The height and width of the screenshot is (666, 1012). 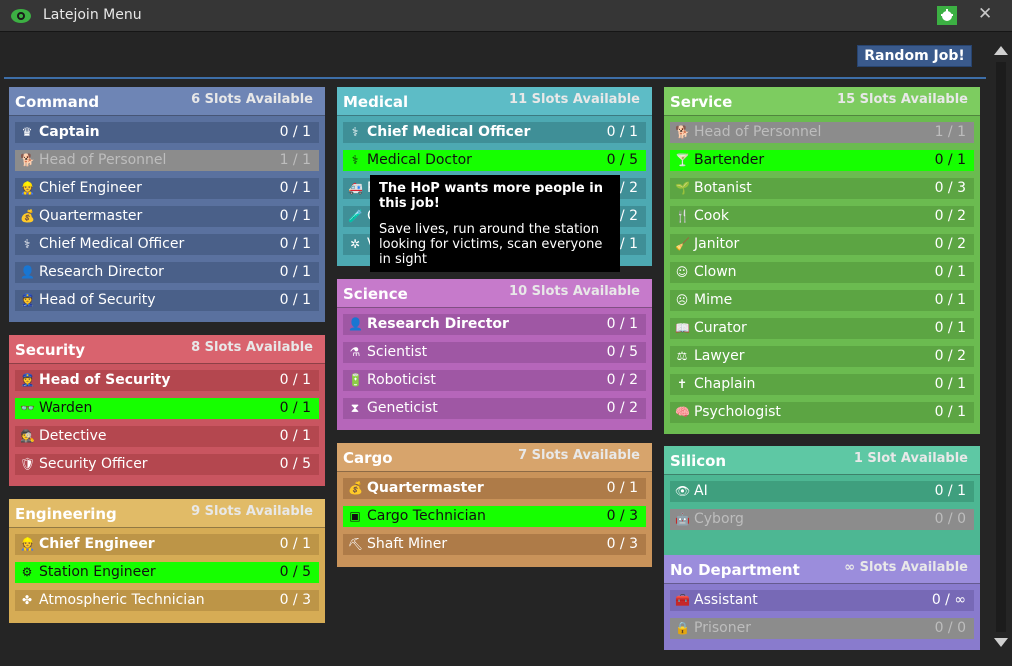 What do you see at coordinates (914, 56) in the screenshot?
I see `random-job-button: Random Job!` at bounding box center [914, 56].